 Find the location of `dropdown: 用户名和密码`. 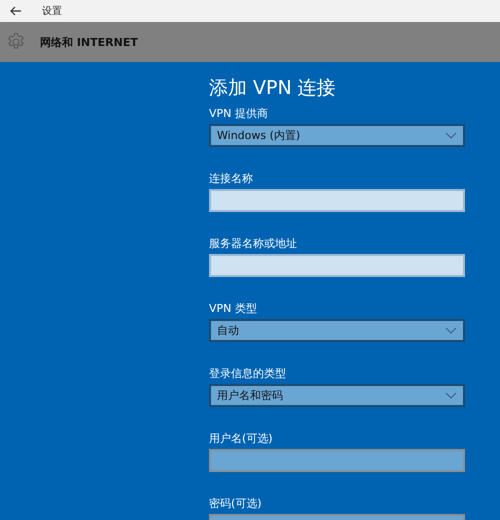

dropdown: 用户名和密码 is located at coordinates (337, 395).